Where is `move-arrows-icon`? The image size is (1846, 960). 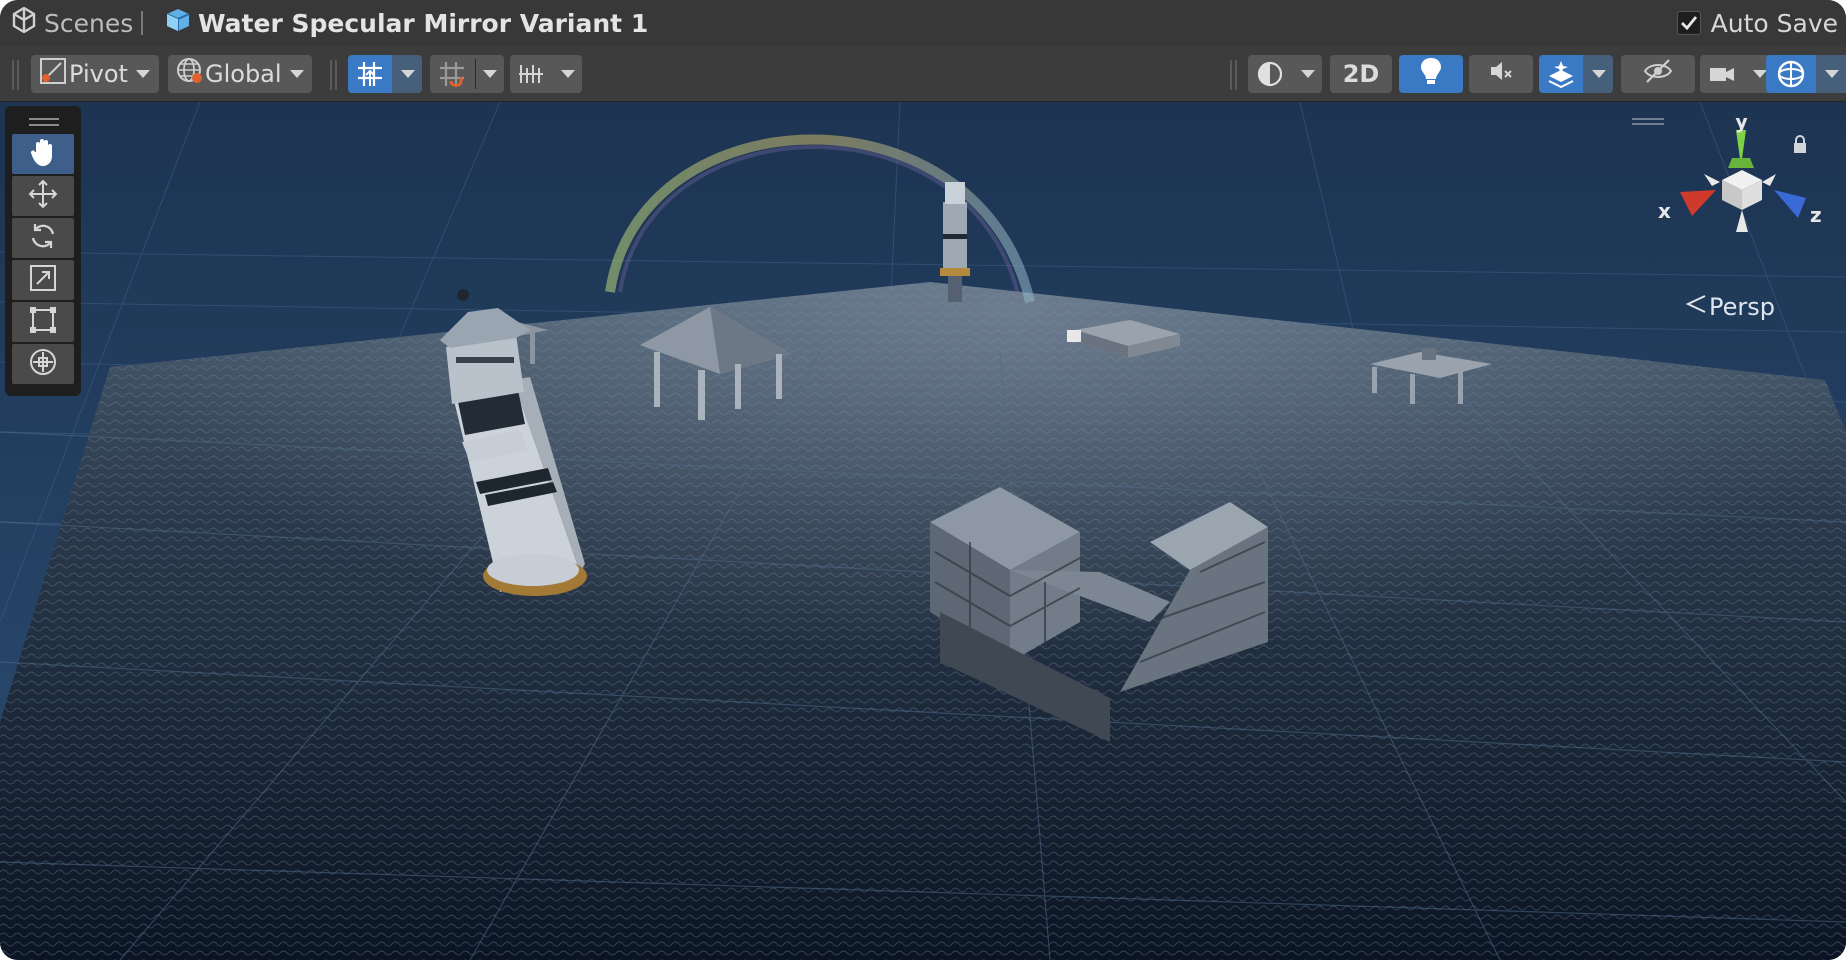 move-arrows-icon is located at coordinates (43, 196).